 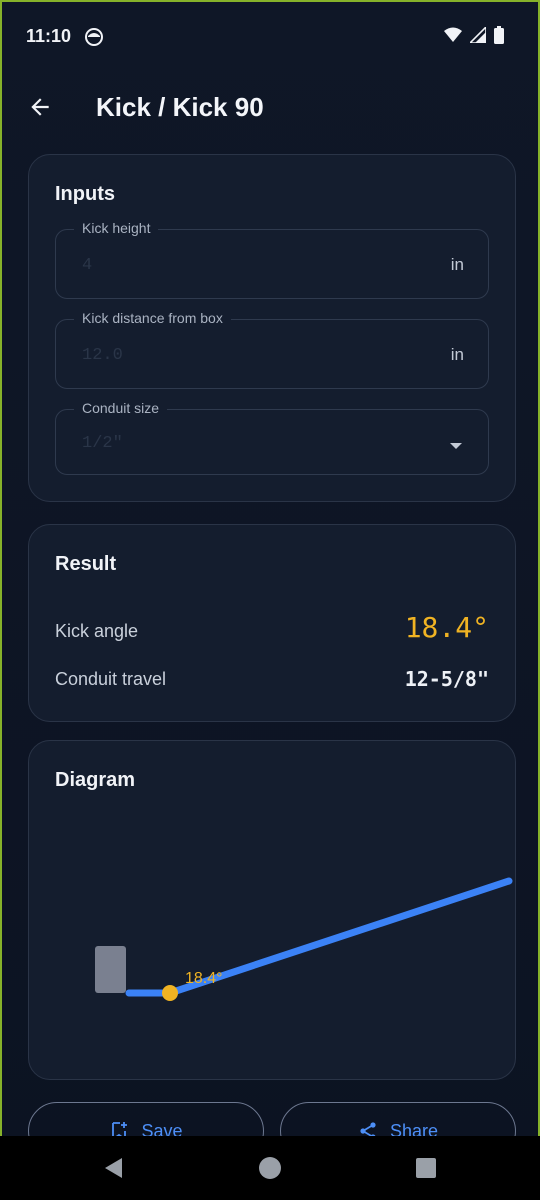 I want to click on back-button, so click(x=40, y=107).